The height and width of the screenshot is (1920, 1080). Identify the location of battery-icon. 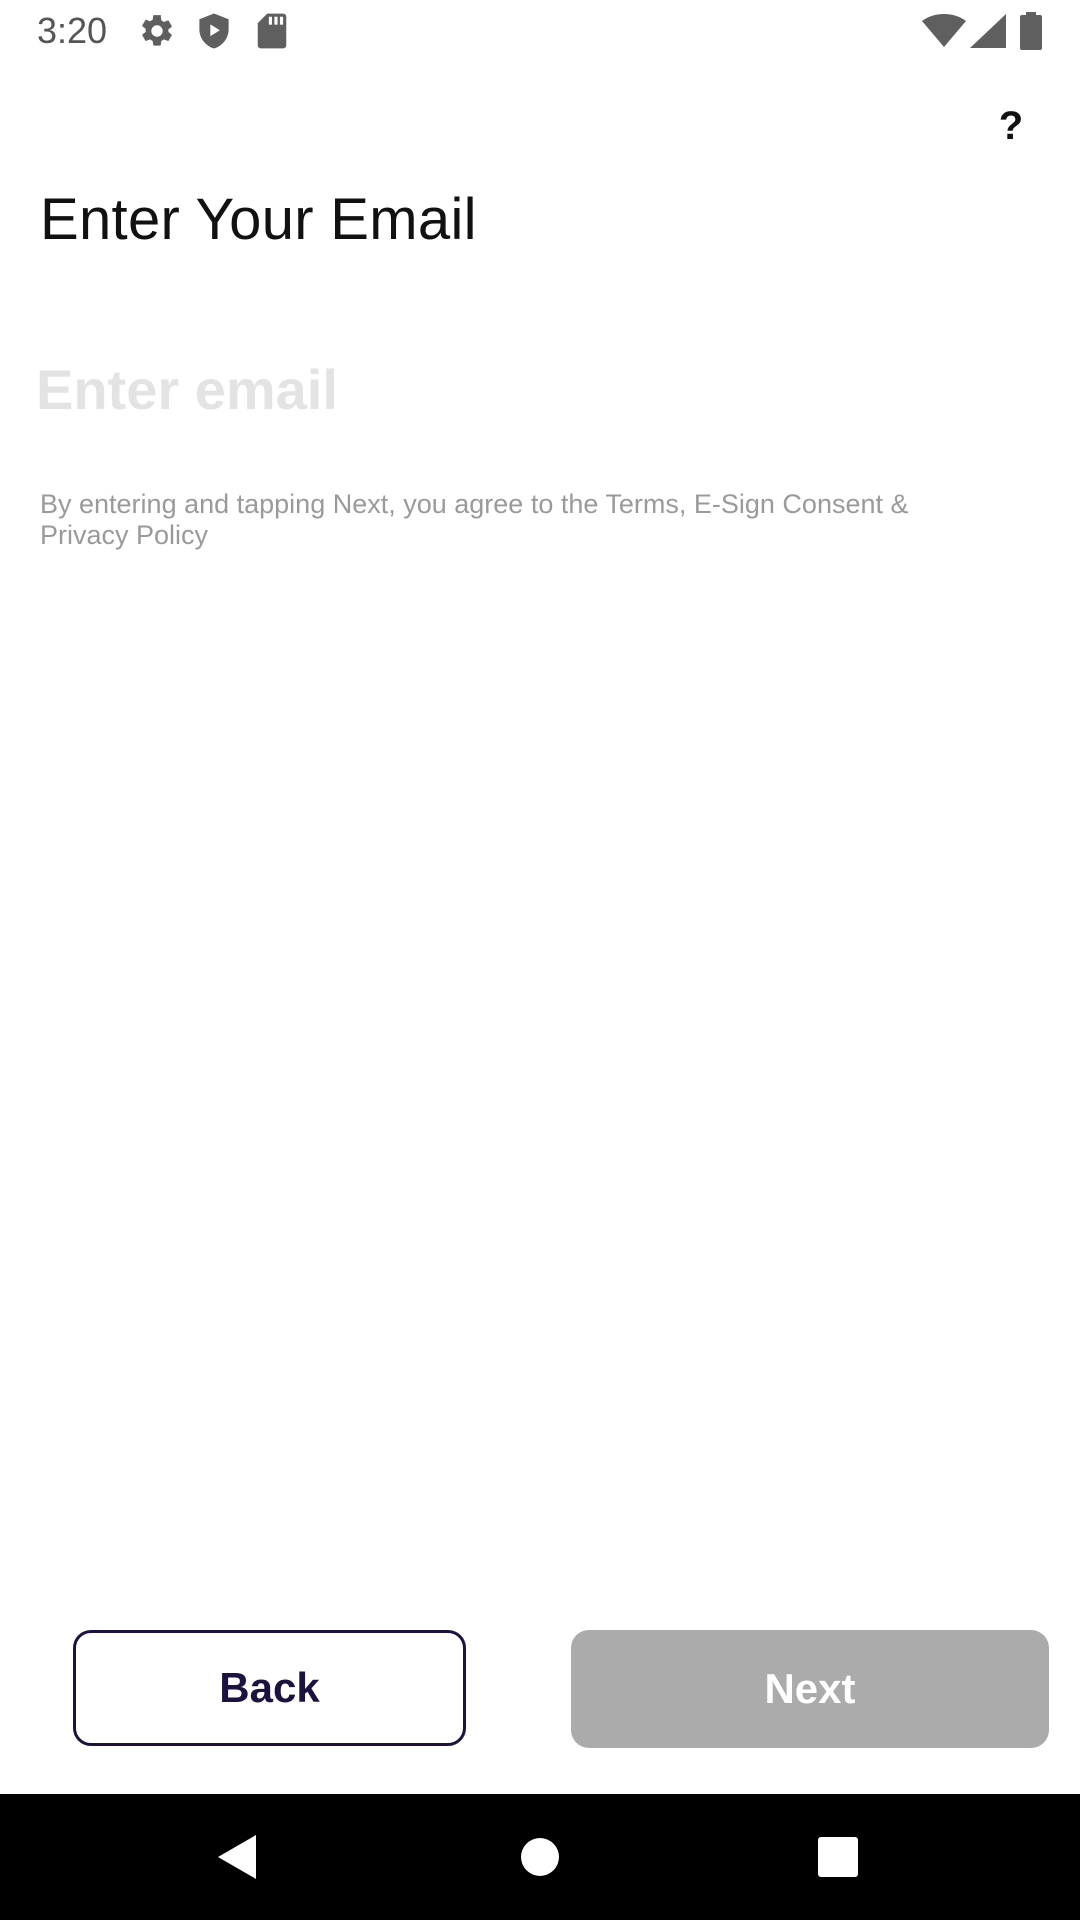
(1031, 32).